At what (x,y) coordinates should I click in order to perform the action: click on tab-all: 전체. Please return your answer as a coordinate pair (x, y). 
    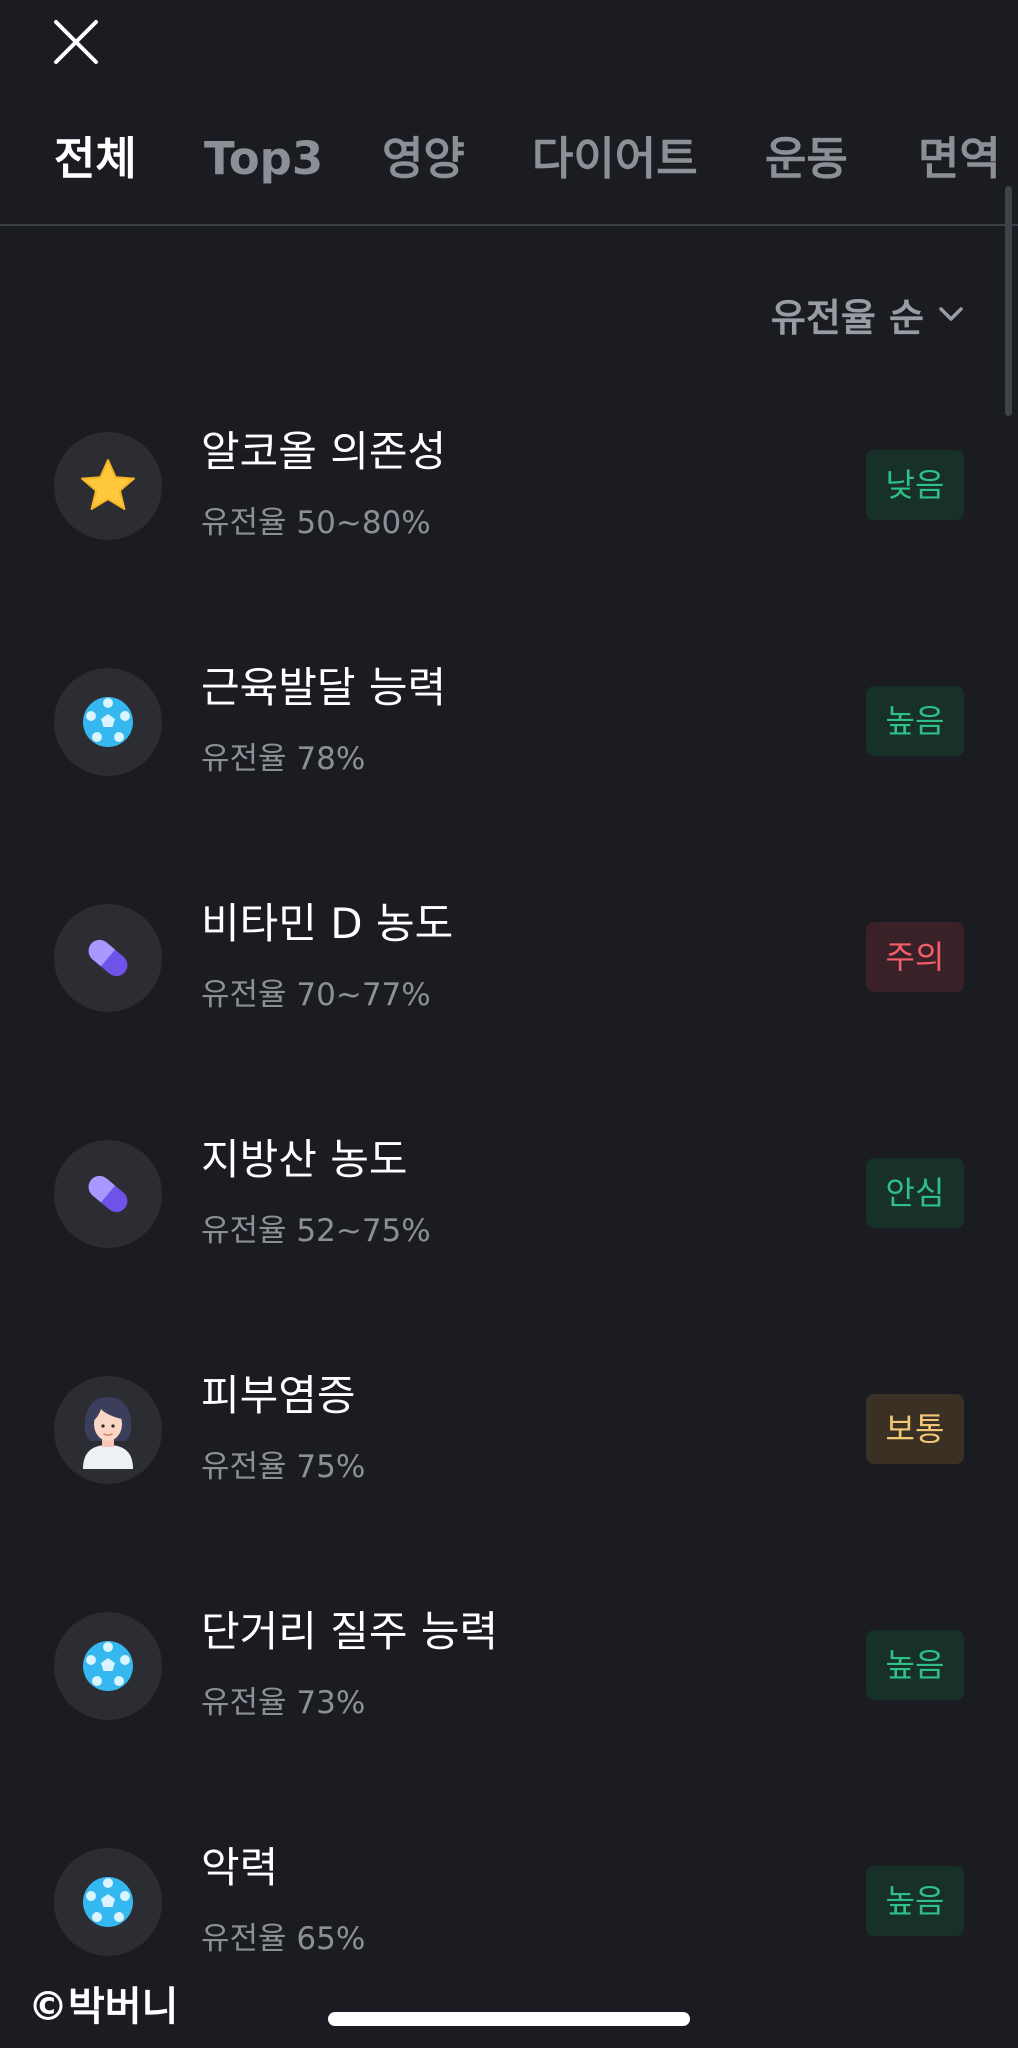
    Looking at the image, I should click on (95, 159).